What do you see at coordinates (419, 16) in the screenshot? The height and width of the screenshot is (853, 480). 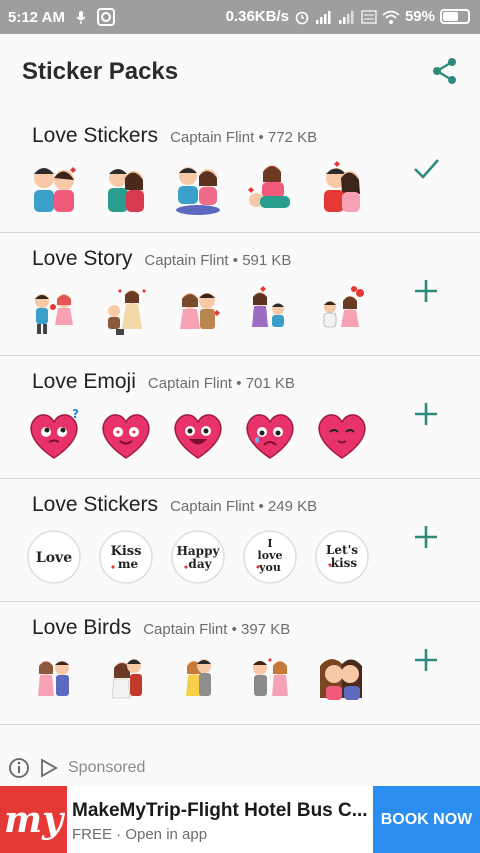 I see `battery-percent: 59%` at bounding box center [419, 16].